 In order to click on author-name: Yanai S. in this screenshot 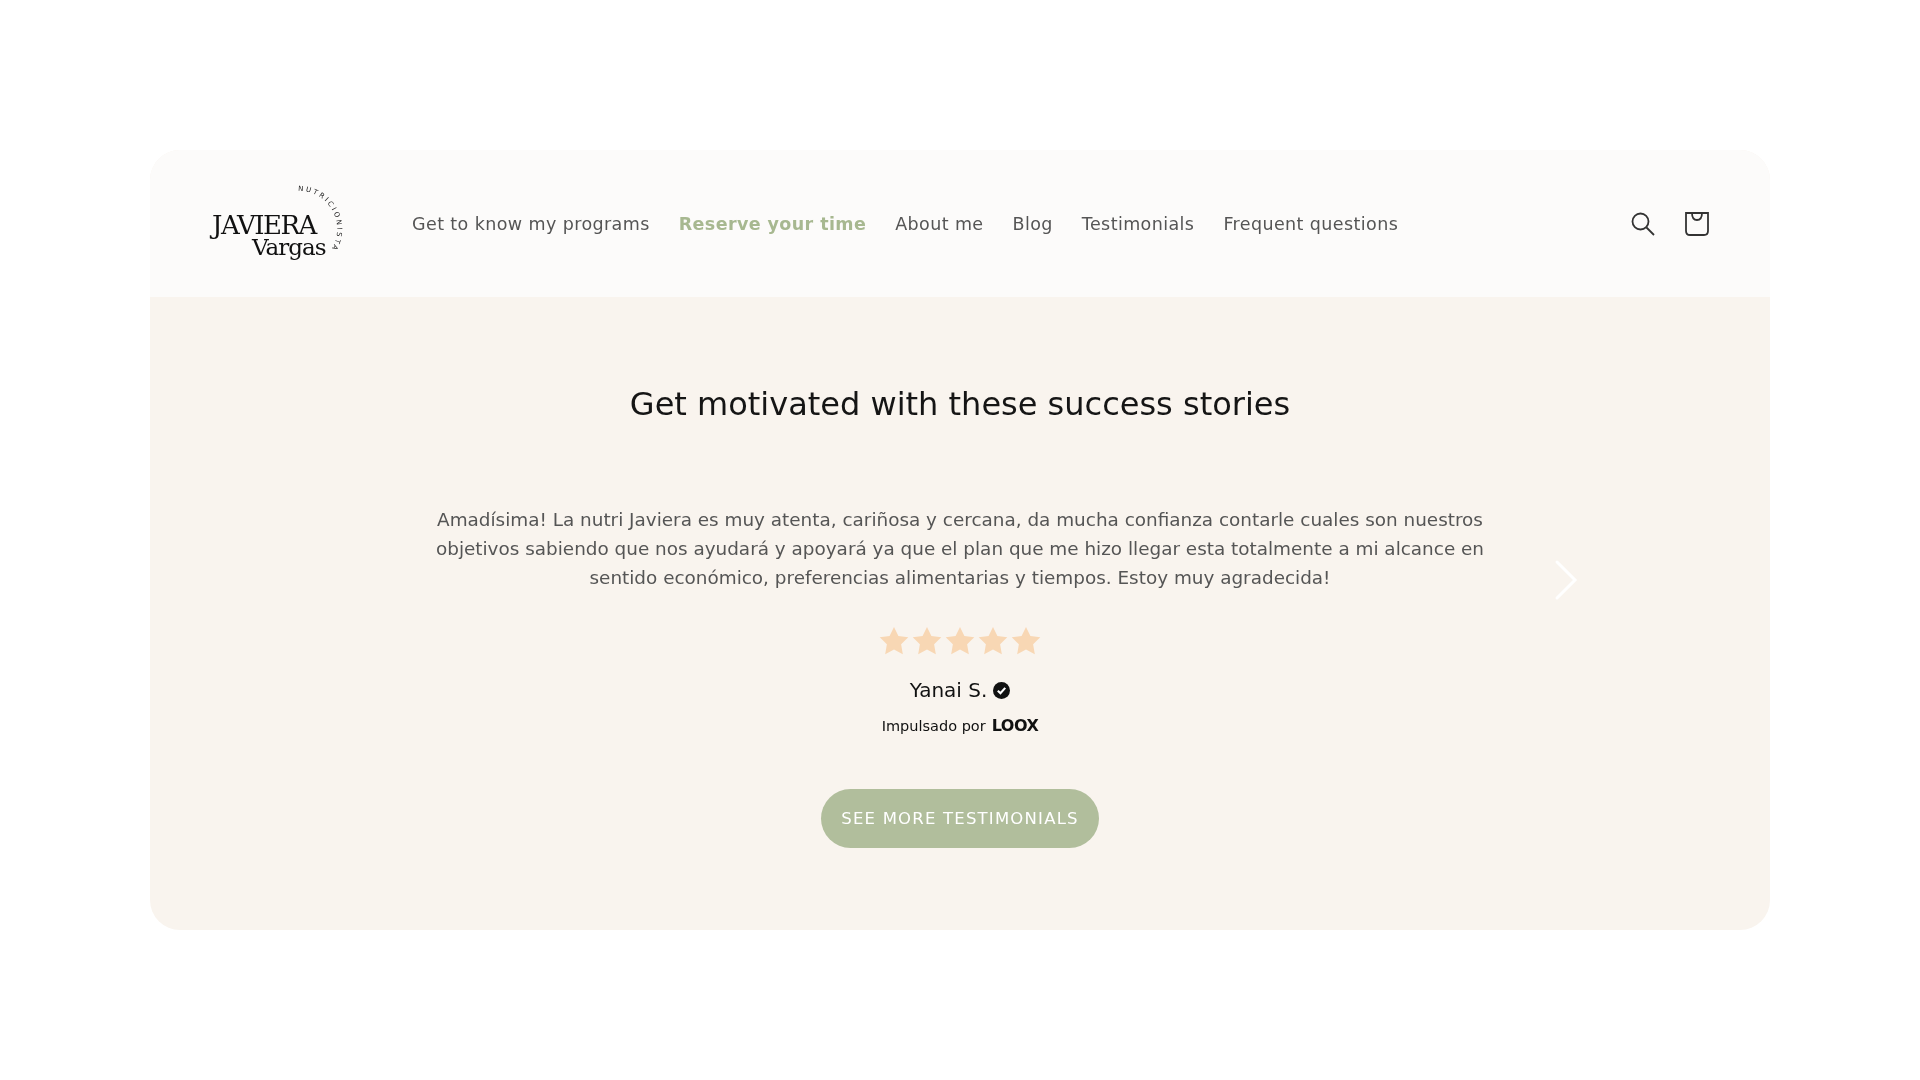, I will do `click(948, 690)`.